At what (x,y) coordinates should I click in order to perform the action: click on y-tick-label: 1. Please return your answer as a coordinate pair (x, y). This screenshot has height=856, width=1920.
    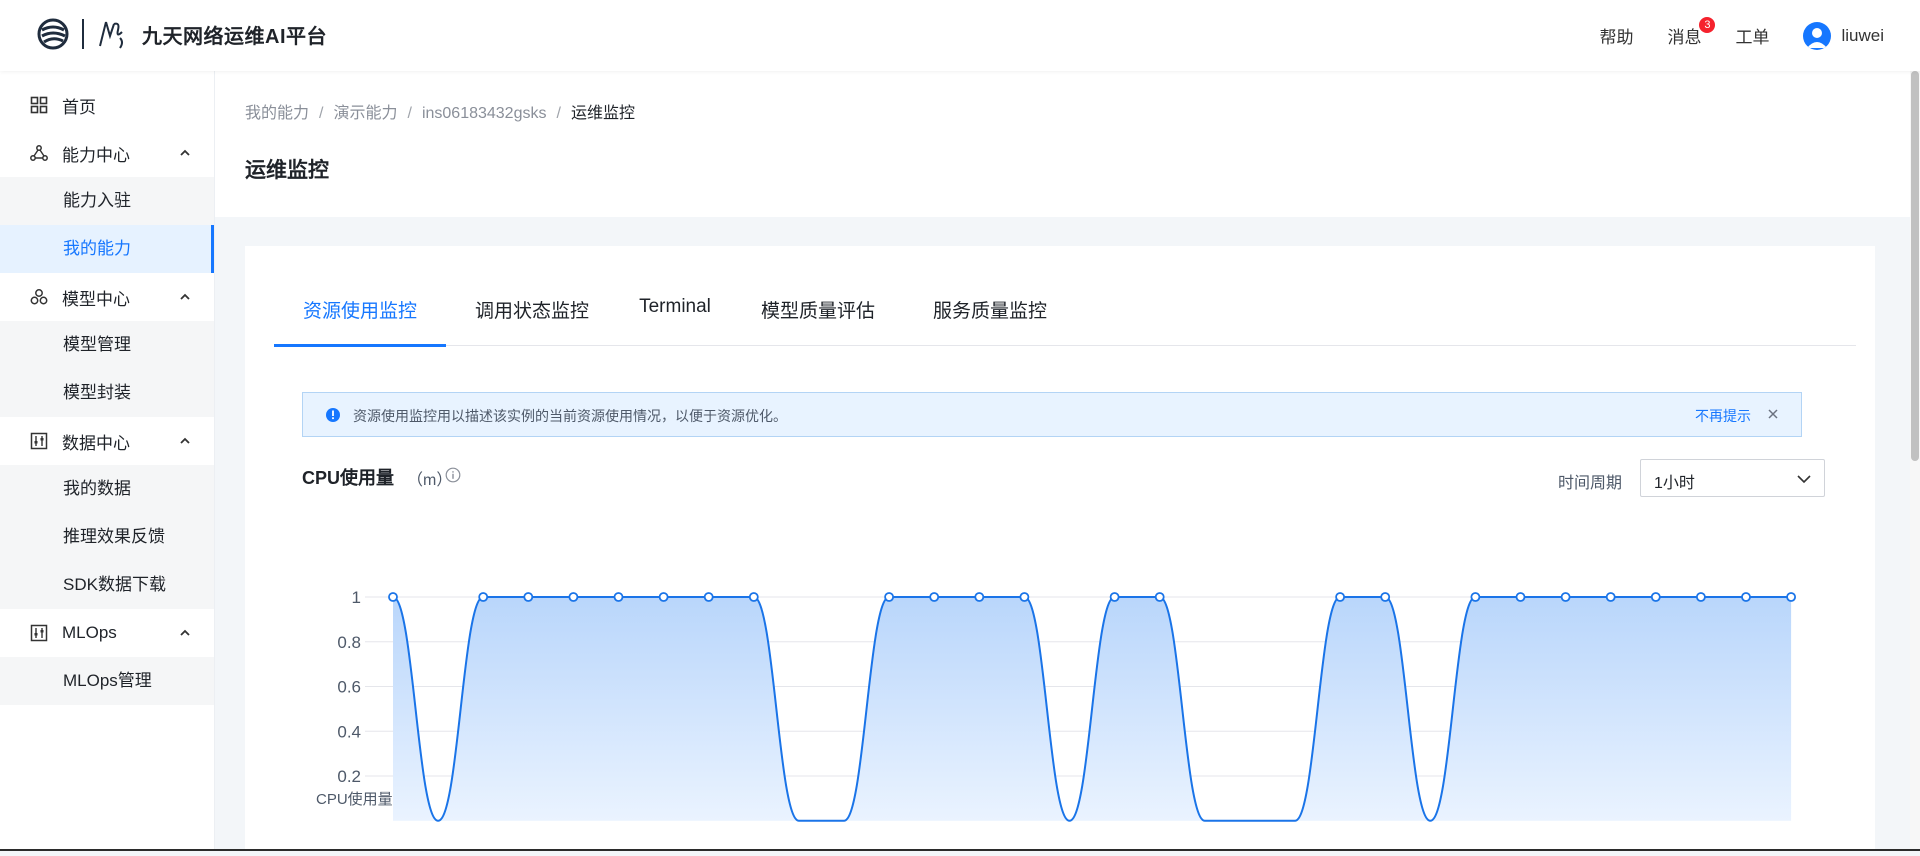
    Looking at the image, I should click on (356, 597).